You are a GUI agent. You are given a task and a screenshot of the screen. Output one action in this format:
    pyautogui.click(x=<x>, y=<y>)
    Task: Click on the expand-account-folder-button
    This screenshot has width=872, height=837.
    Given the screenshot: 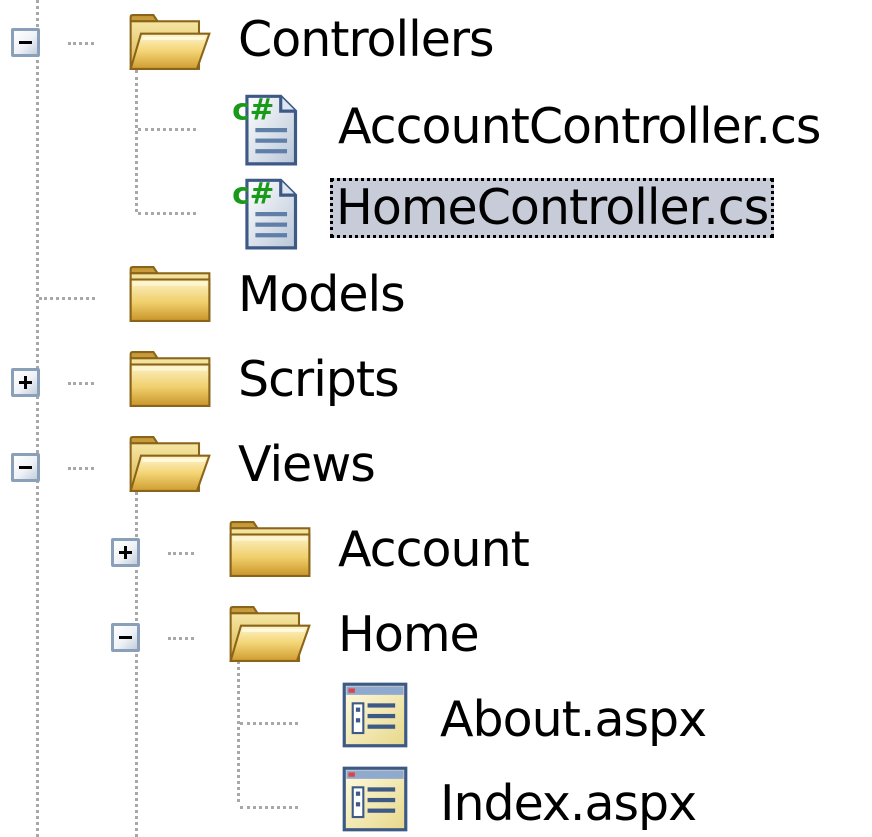 What is the action you would take?
    pyautogui.click(x=125, y=552)
    